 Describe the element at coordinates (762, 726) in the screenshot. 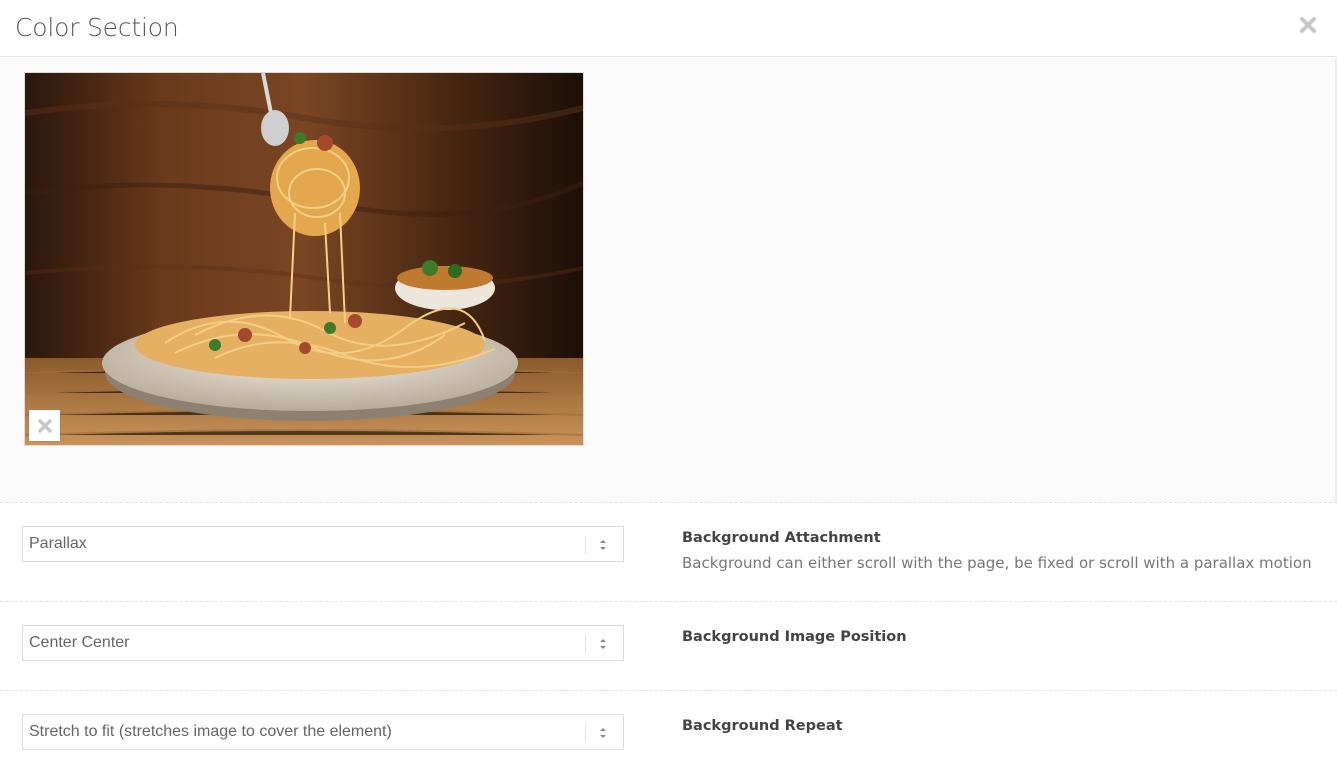

I see `setting-label: Background Repeat` at that location.